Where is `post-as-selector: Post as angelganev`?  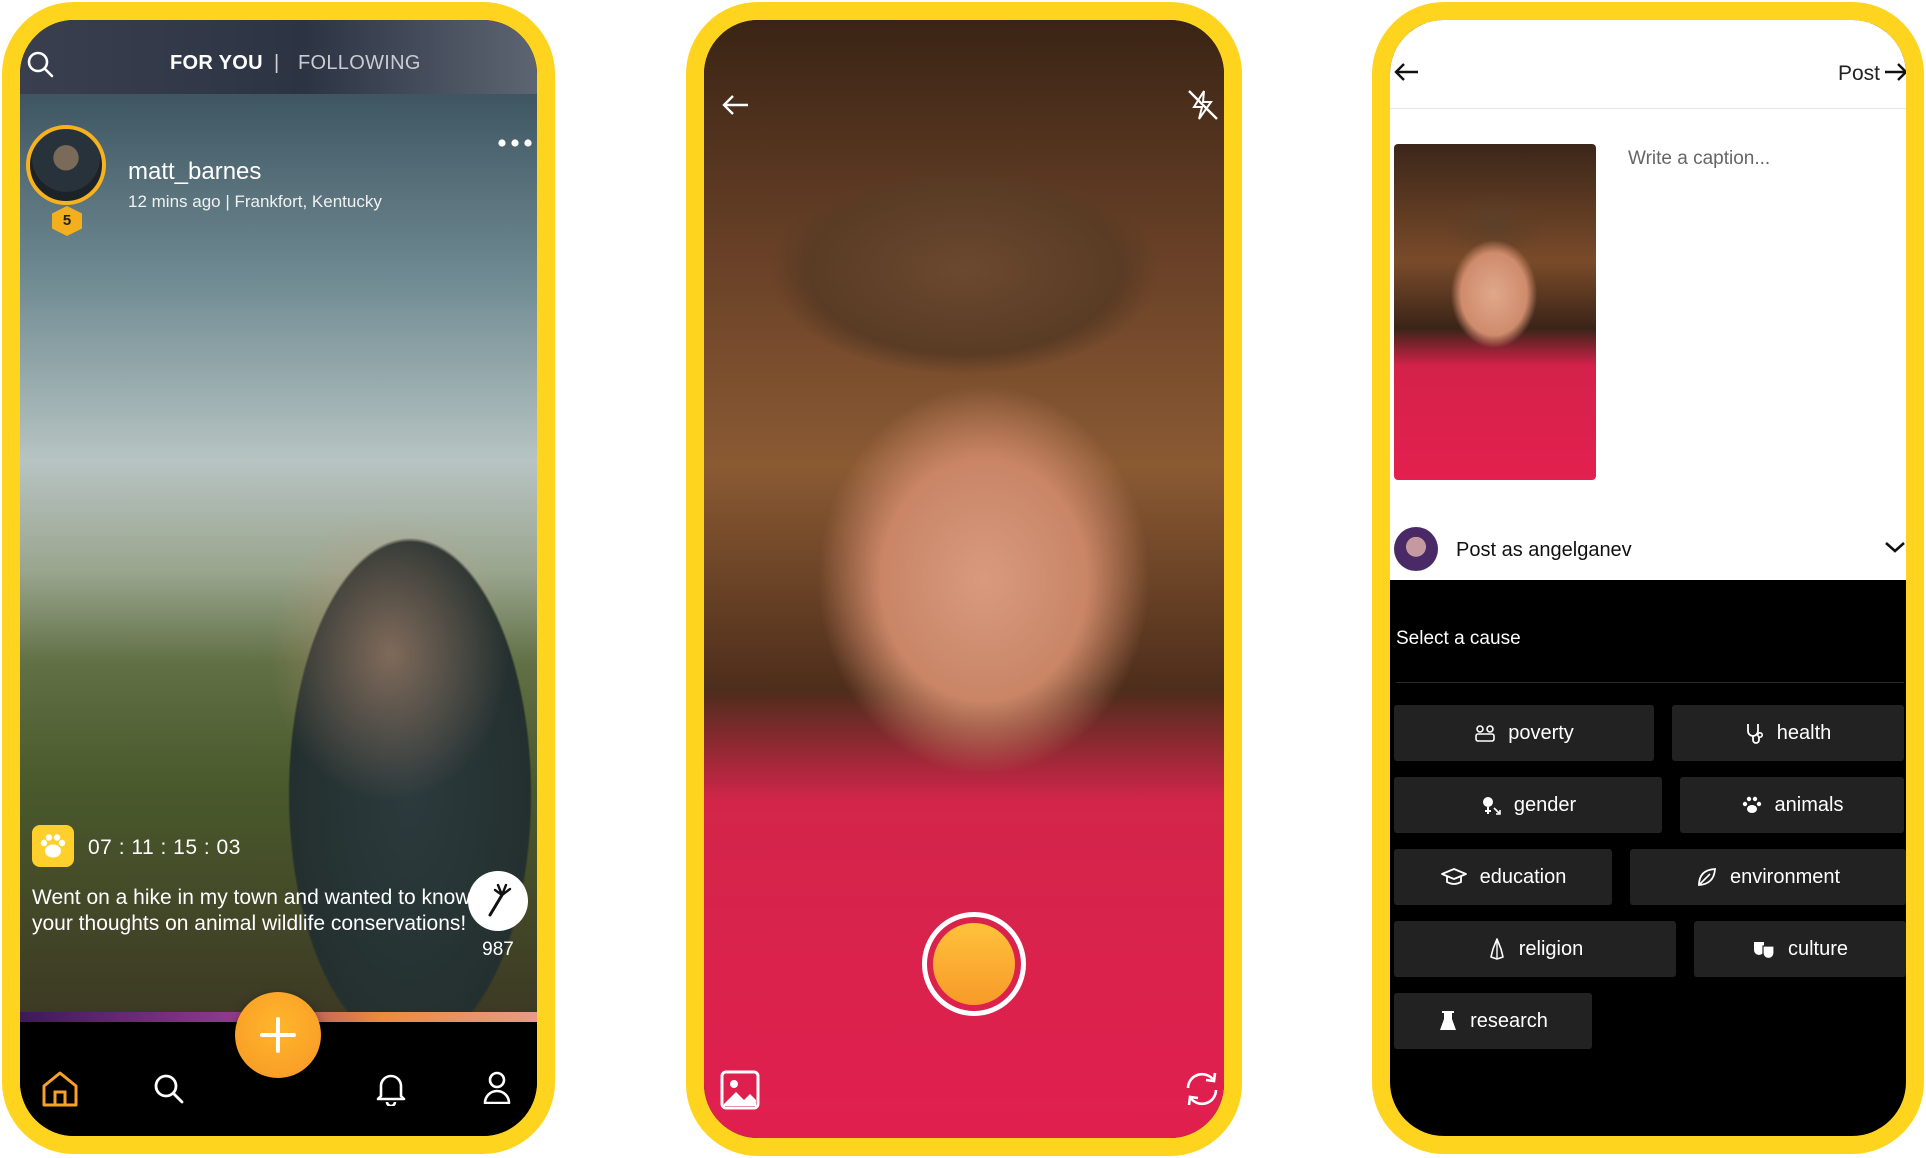
post-as-selector: Post as angelganev is located at coordinates (1544, 550).